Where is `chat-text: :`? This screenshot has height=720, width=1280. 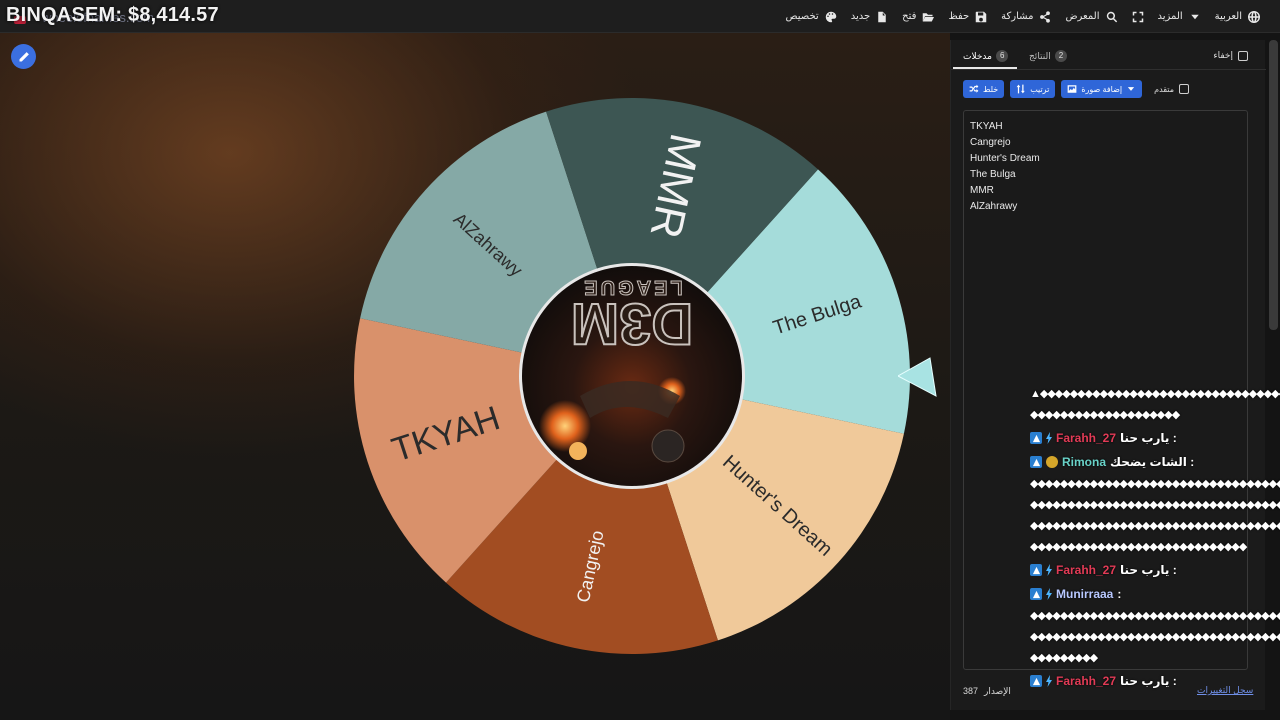 chat-text: : is located at coordinates (1119, 594).